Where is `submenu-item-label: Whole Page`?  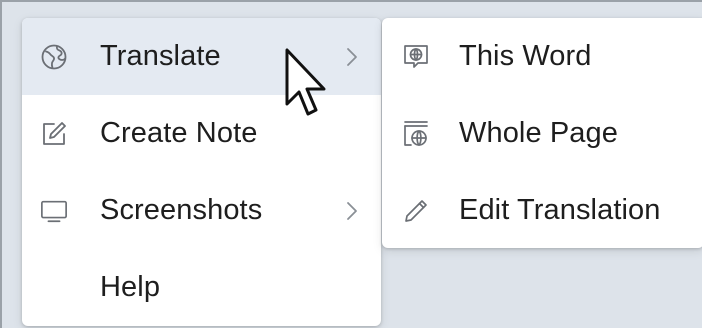
submenu-item-label: Whole Page is located at coordinates (538, 133).